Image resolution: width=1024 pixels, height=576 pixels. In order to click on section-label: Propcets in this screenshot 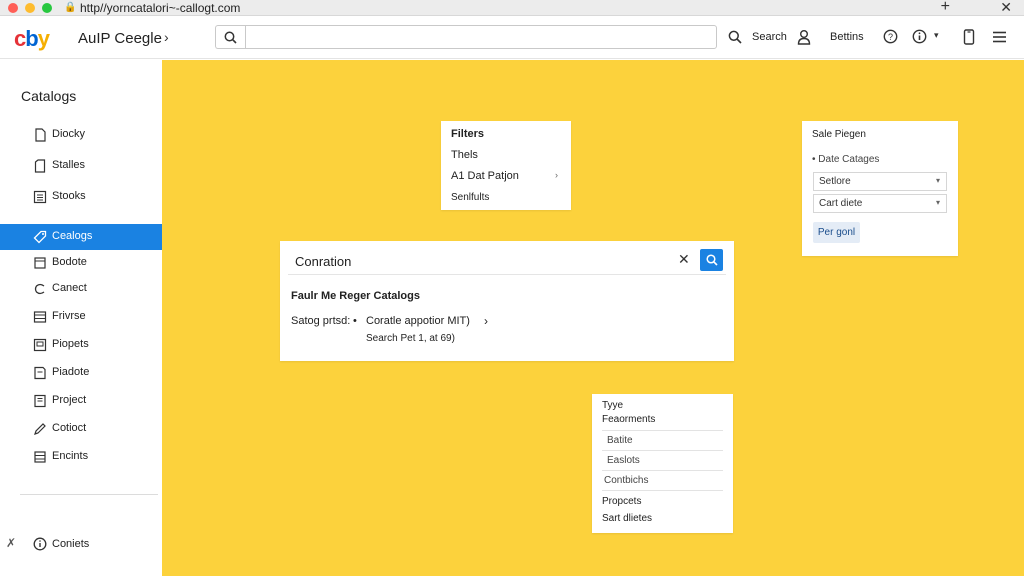, I will do `click(622, 501)`.